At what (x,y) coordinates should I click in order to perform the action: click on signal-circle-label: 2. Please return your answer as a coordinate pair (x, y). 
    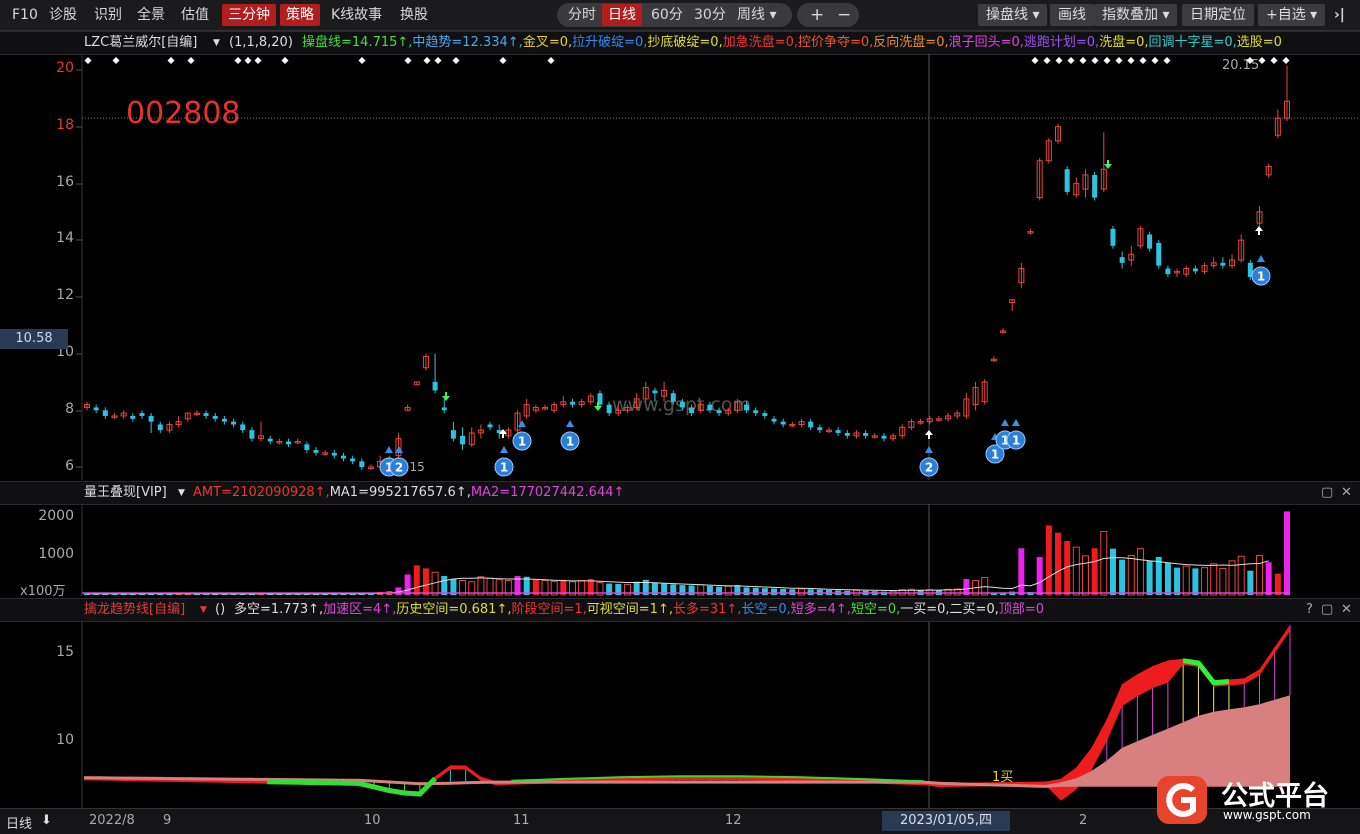
    Looking at the image, I should click on (929, 468).